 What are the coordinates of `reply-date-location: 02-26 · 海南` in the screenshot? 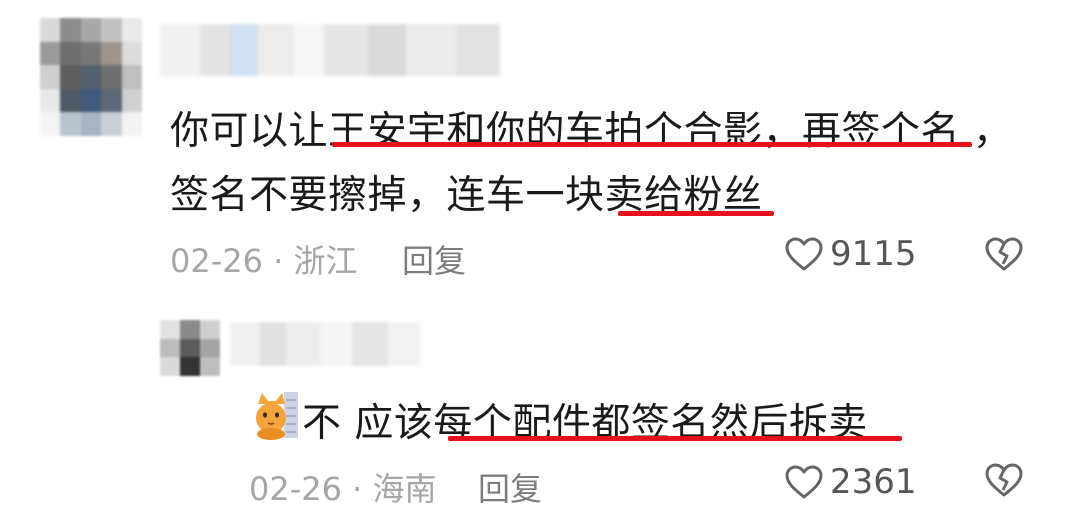 It's located at (343, 489).